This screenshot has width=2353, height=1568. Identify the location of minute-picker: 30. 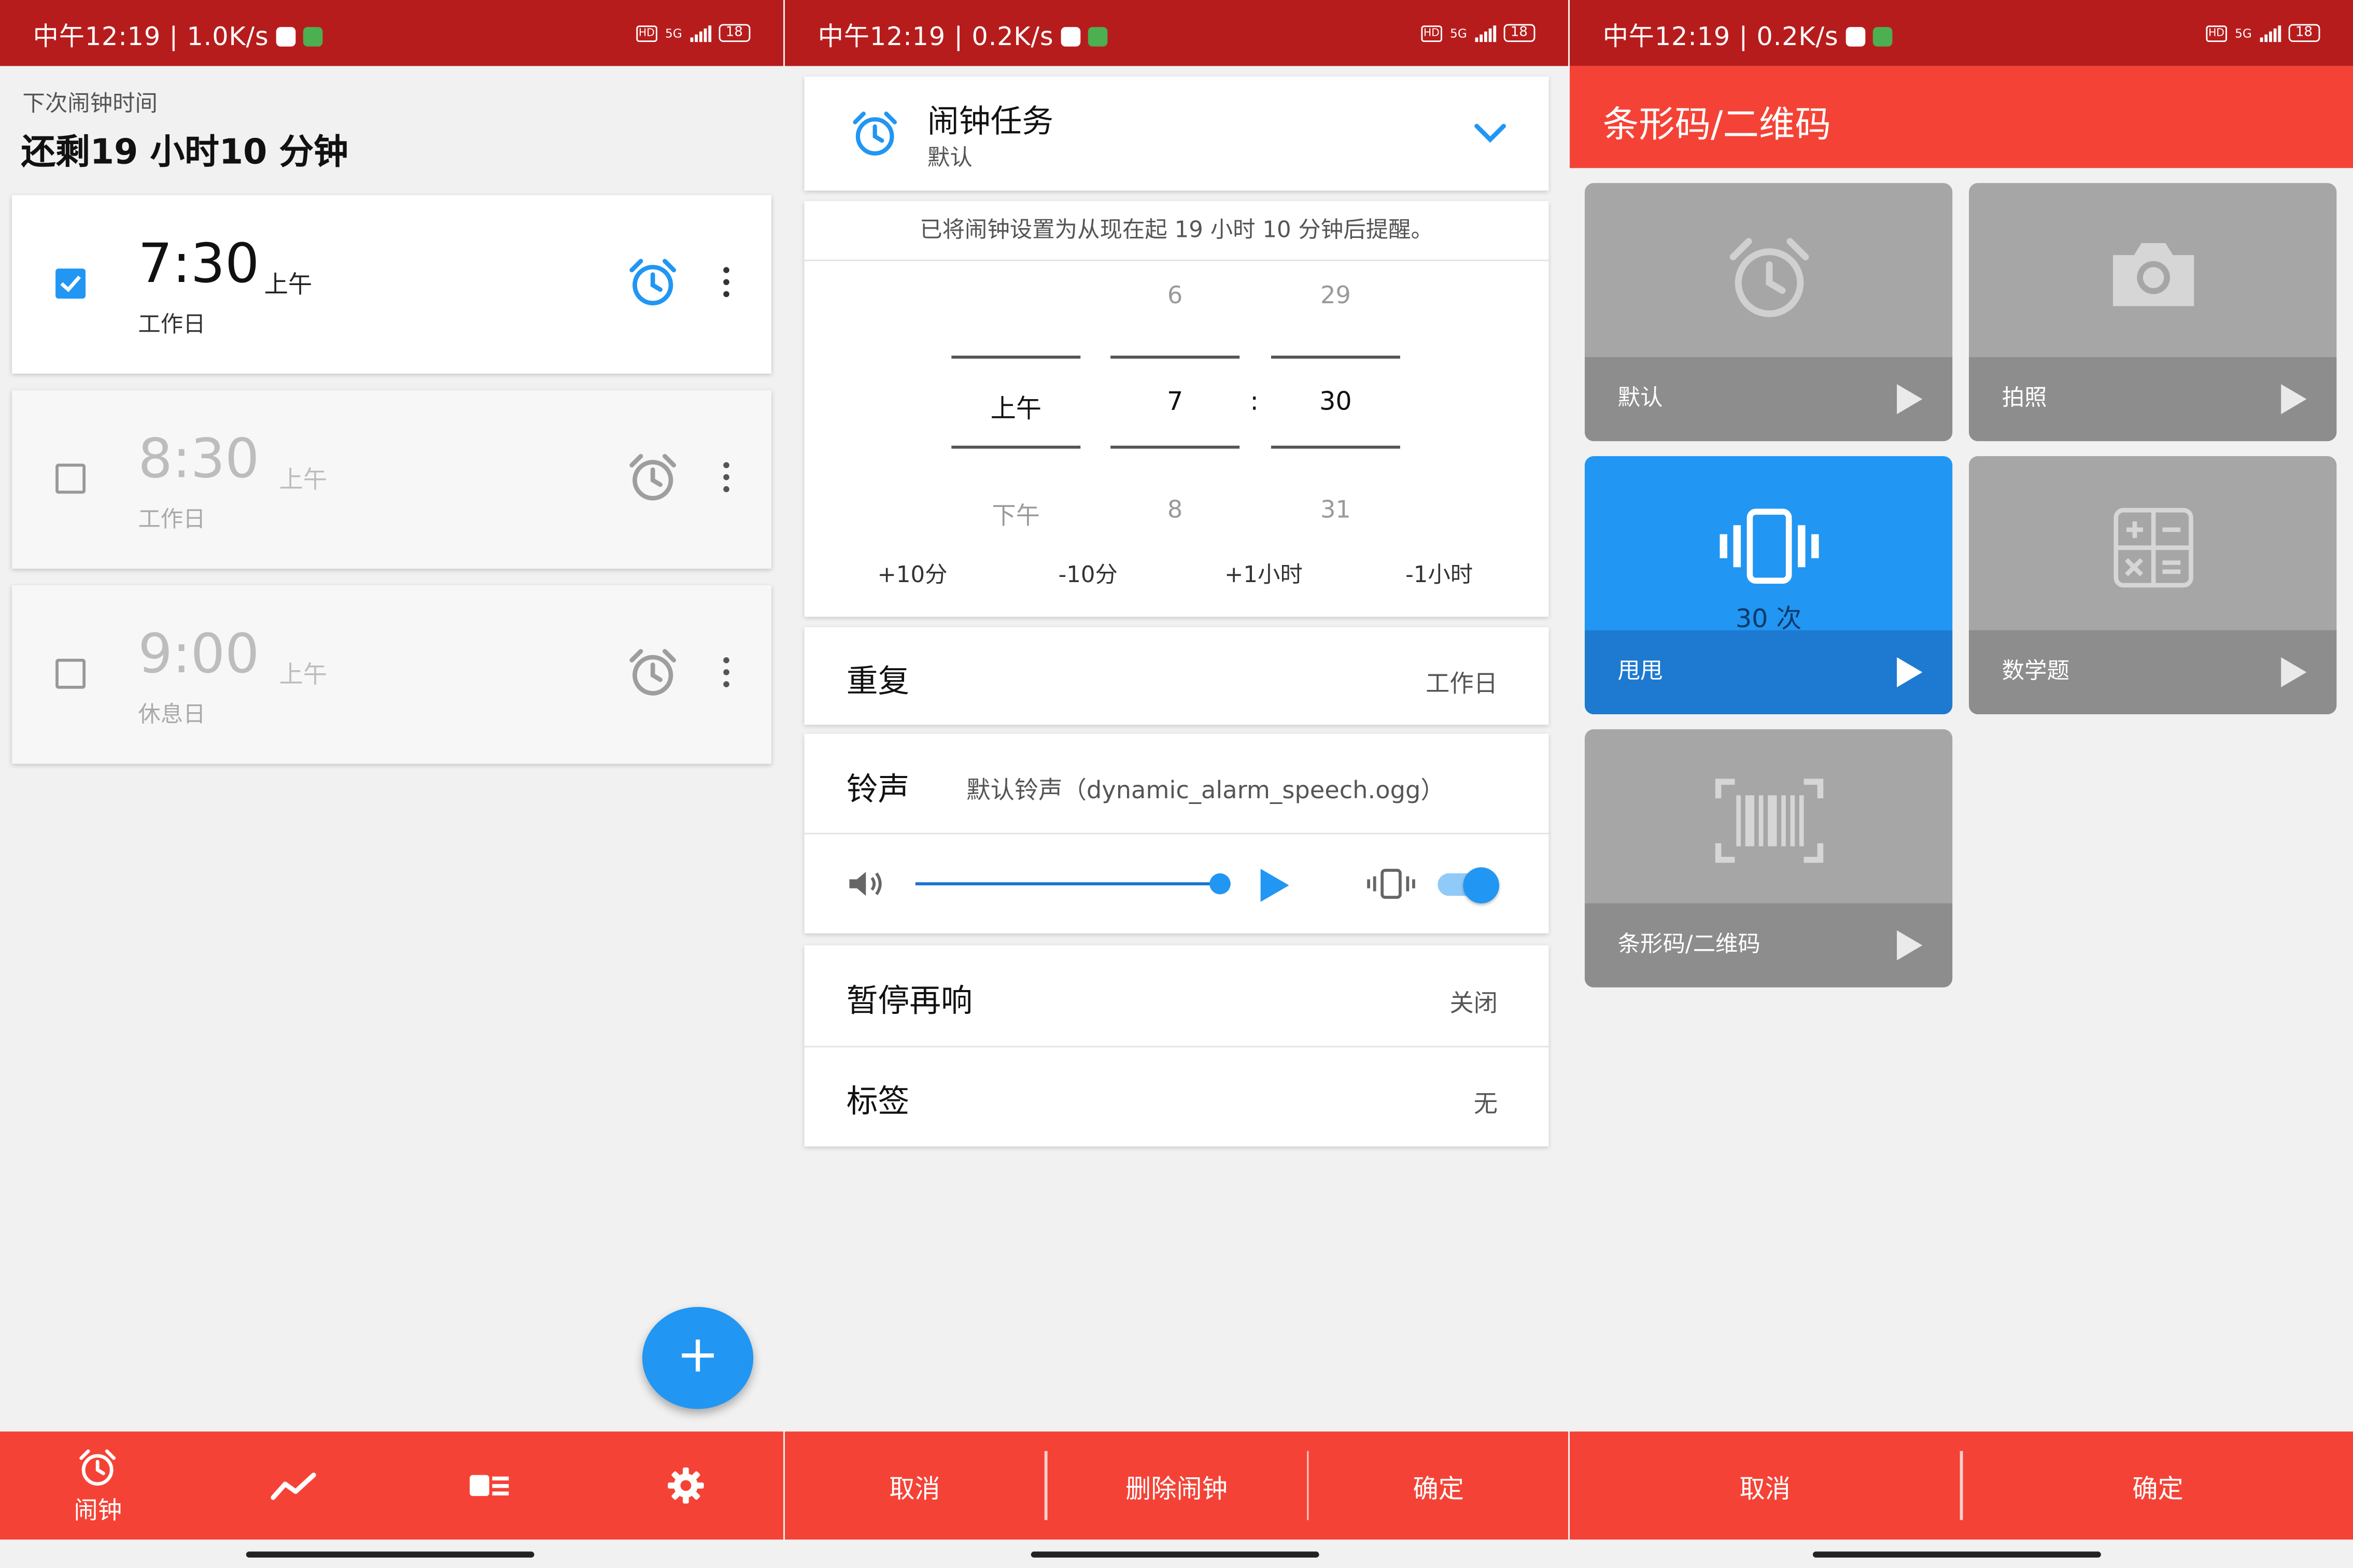
(1335, 402).